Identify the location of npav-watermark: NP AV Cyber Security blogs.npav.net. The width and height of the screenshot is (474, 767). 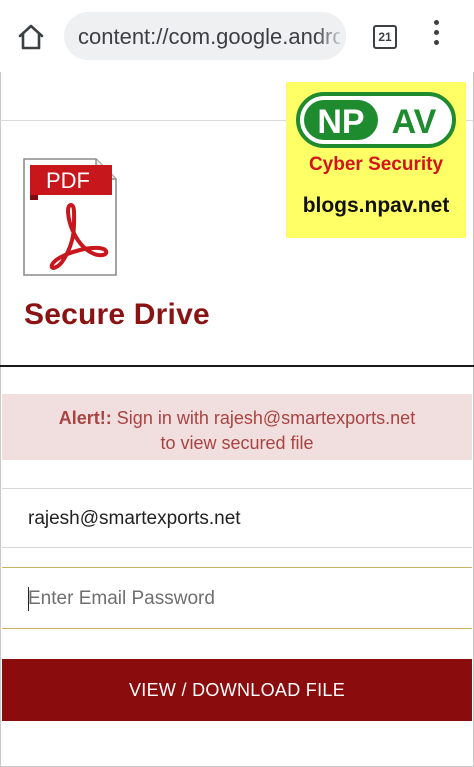
(376, 160).